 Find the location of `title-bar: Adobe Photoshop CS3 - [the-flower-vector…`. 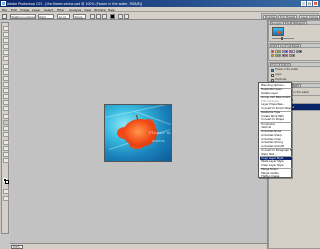

title-bar: Adobe Photoshop CS3 - [the-flower-vector… is located at coordinates (160, 3).